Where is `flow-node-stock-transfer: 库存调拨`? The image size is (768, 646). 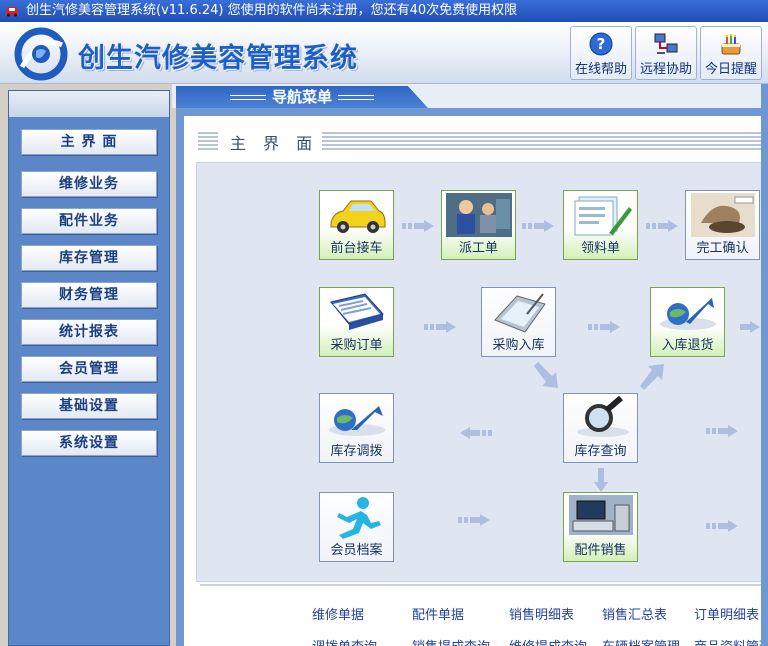 flow-node-stock-transfer: 库存调拨 is located at coordinates (356, 428).